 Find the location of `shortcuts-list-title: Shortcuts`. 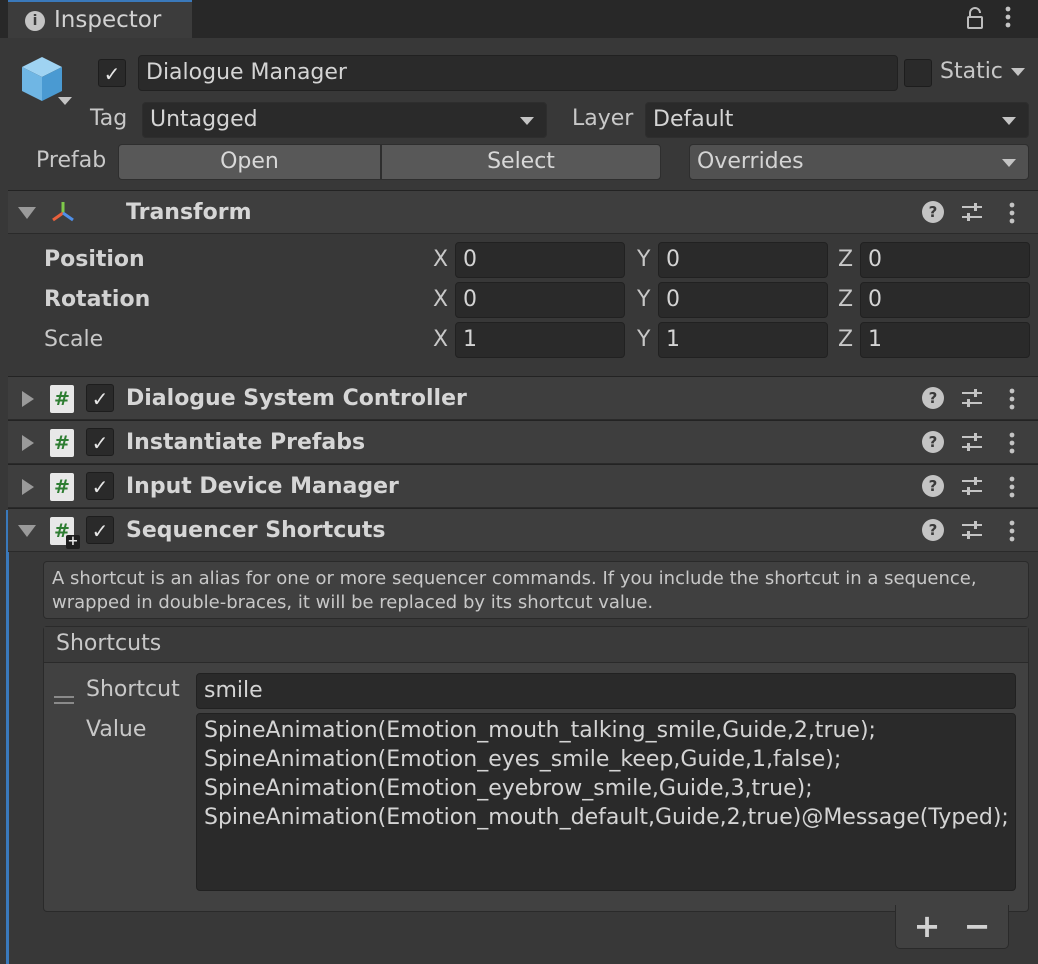

shortcuts-list-title: Shortcuts is located at coordinates (109, 643).